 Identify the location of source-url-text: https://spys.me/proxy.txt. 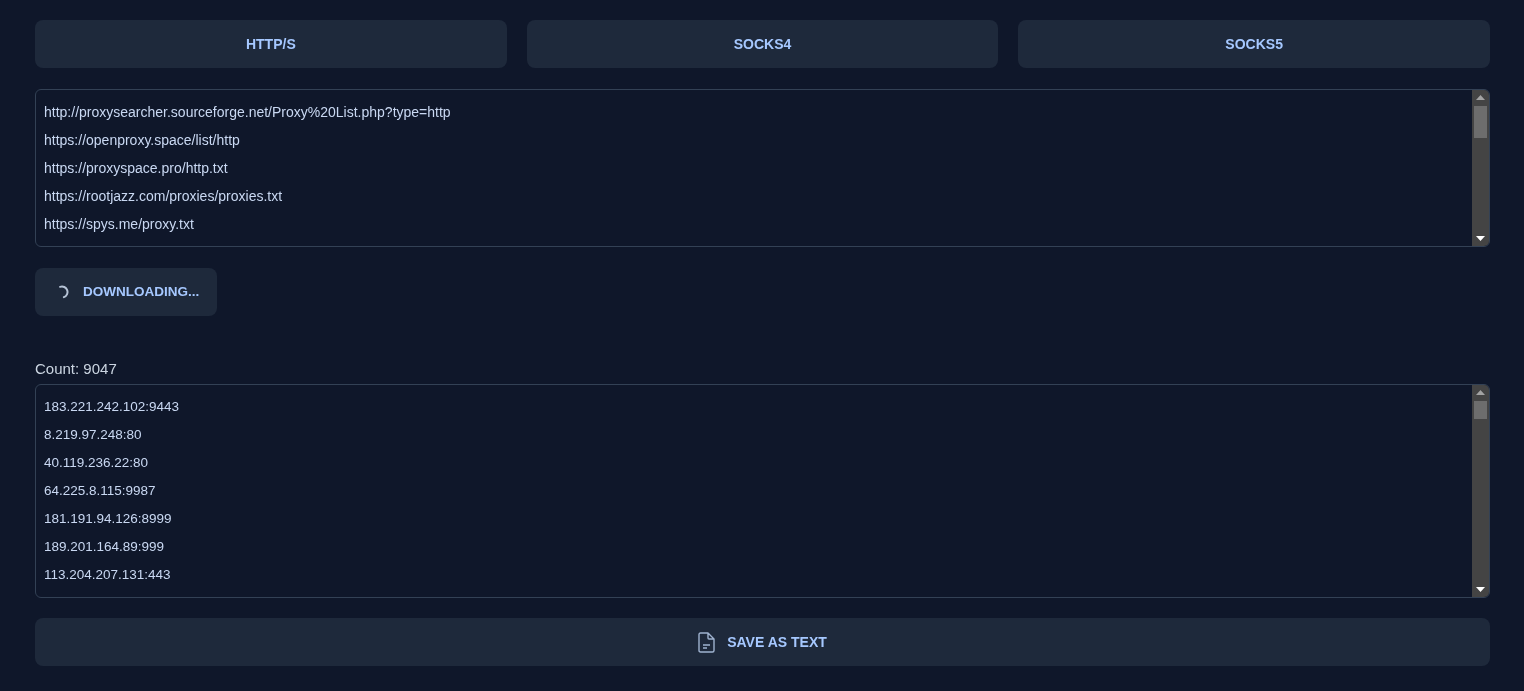
(119, 224).